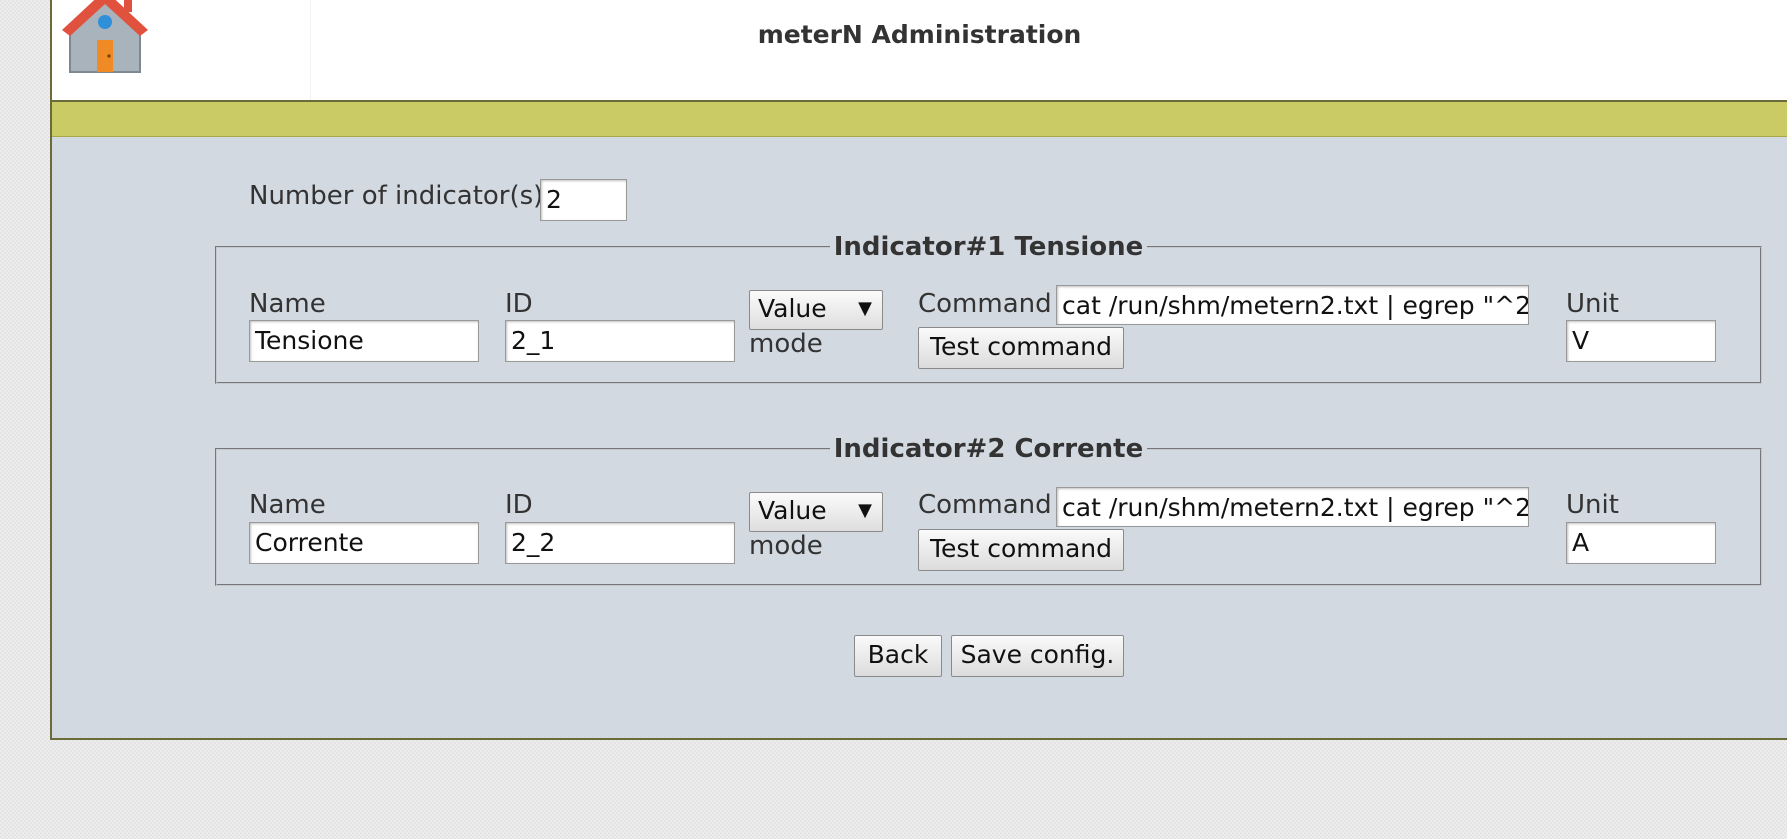 This screenshot has width=1787, height=839. I want to click on indicator-1-name-input: Tensione, so click(364, 341).